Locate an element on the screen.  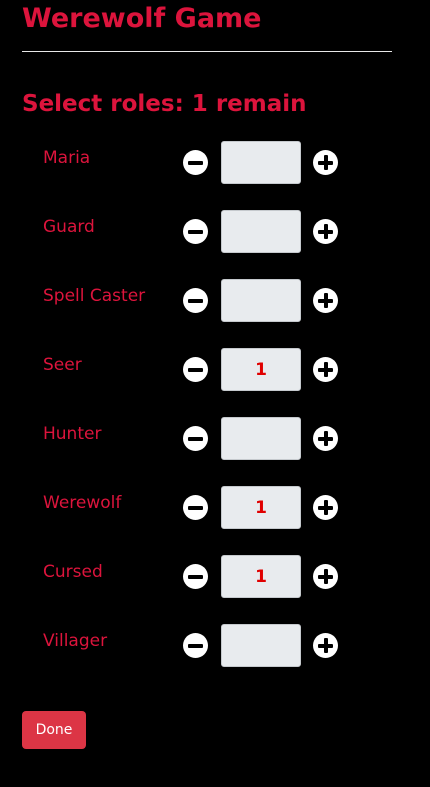
role-row-cursed: Cursed 1 is located at coordinates (215, 589).